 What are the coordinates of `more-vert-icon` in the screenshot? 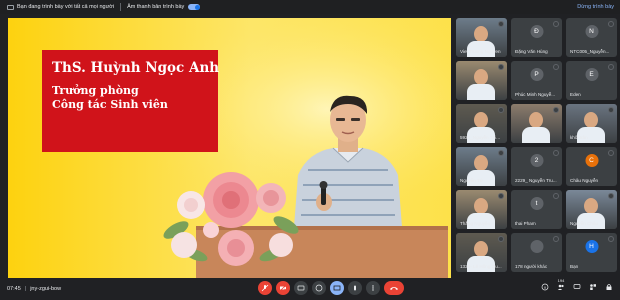 It's located at (373, 288).